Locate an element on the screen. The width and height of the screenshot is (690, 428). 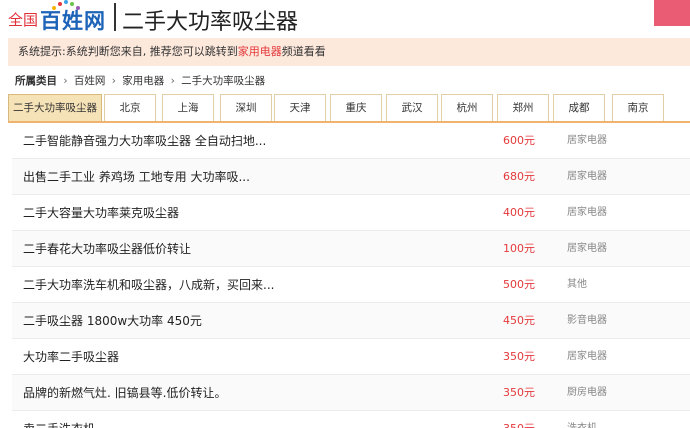
site-header: 全国 百姓网 二手大功率吸尘器 is located at coordinates (345, 17).